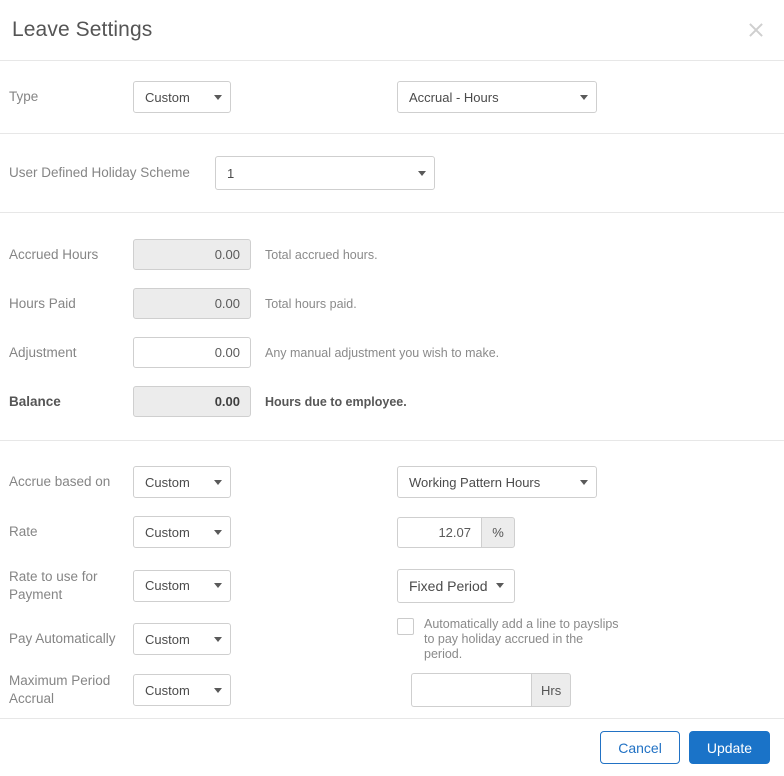  I want to click on balance-label: Balance, so click(35, 401).